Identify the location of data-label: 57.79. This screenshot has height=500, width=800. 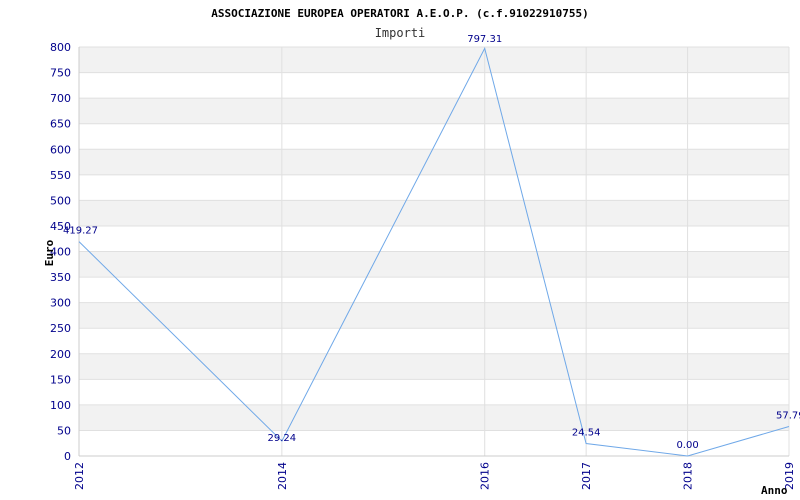
(788, 415).